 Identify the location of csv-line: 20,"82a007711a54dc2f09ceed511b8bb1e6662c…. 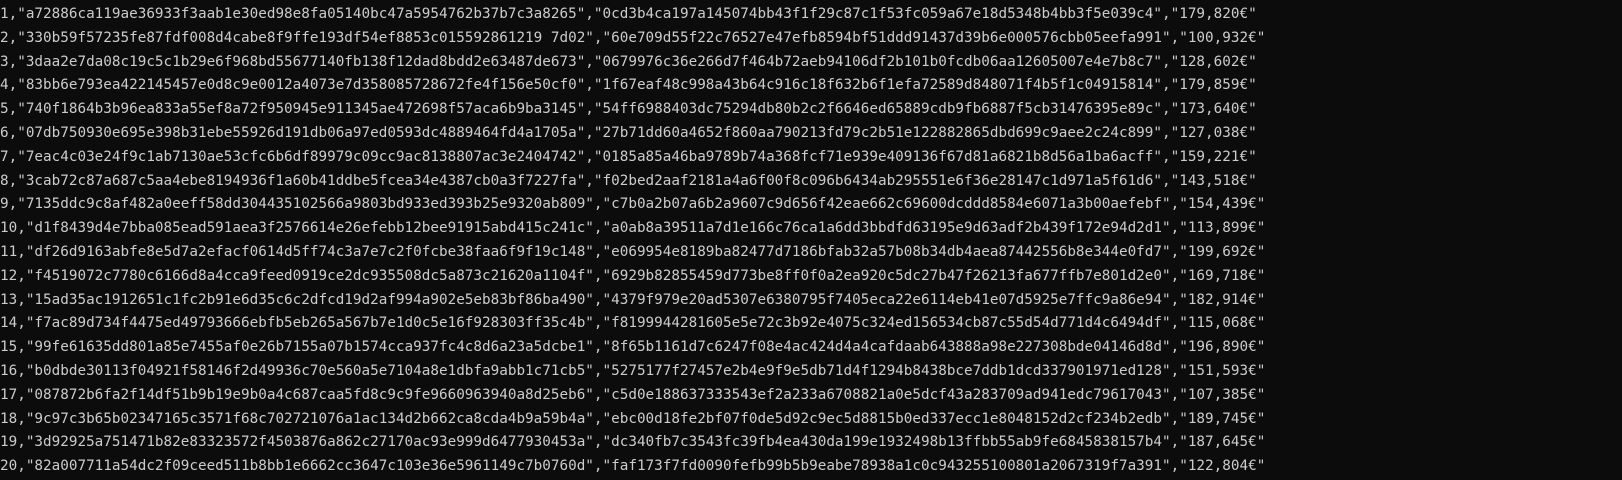
(633, 466).